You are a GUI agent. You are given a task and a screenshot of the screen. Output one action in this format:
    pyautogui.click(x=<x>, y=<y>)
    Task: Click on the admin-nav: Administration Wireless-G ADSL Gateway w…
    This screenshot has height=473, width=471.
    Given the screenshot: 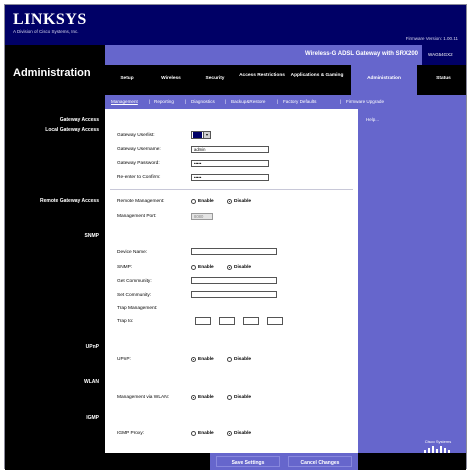 What is the action you would take?
    pyautogui.click(x=235, y=77)
    